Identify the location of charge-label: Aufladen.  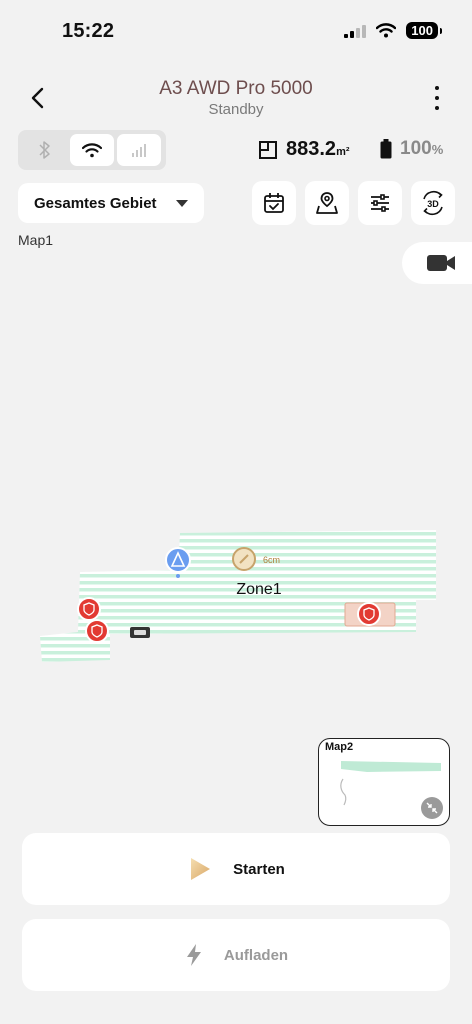
(256, 955).